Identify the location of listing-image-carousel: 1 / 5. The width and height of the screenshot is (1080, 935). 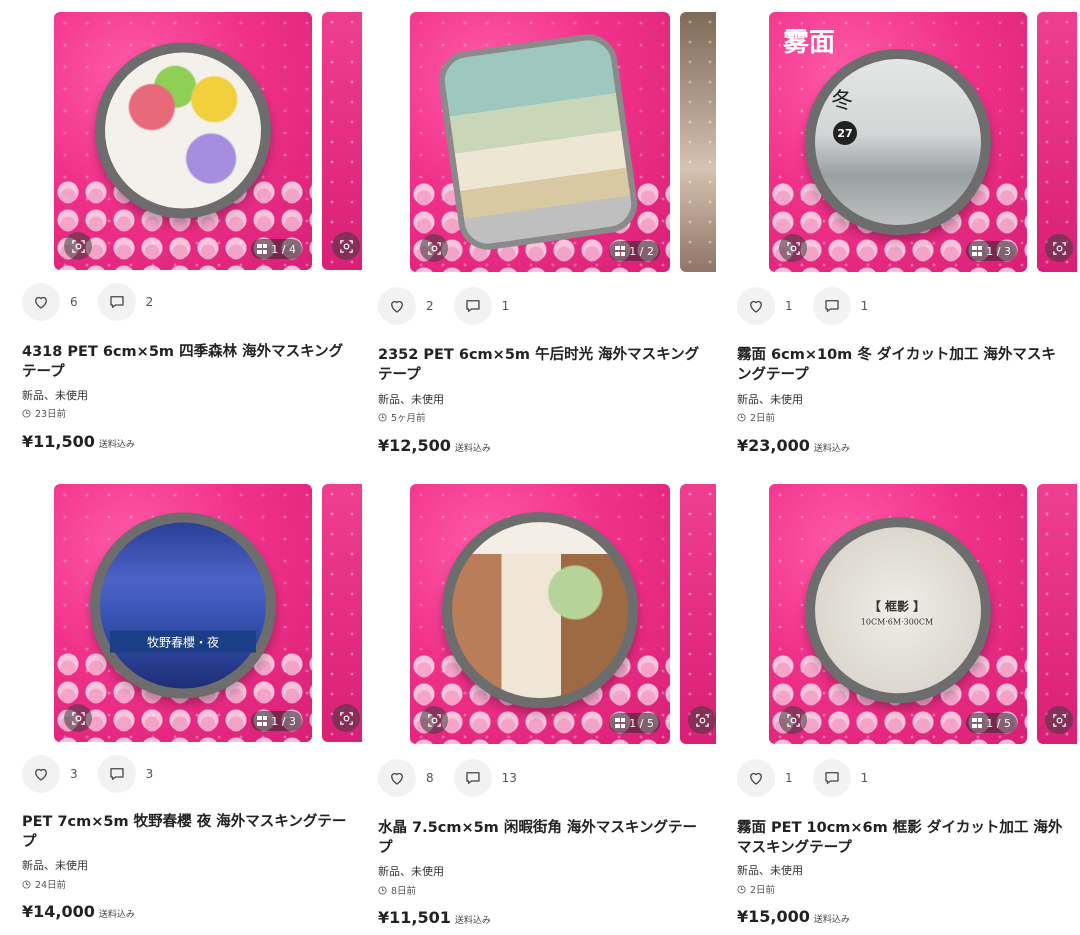
(563, 615).